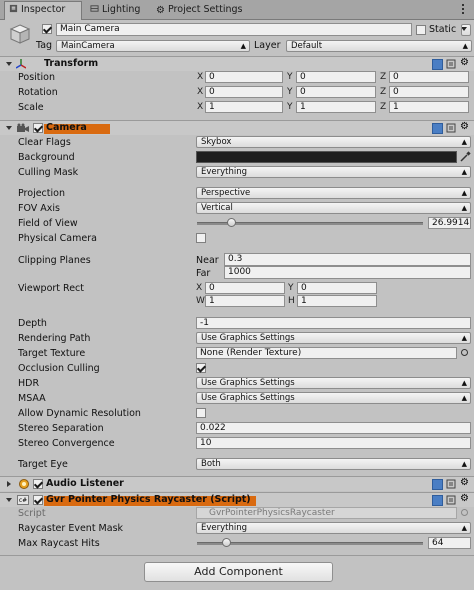 The image size is (474, 590). What do you see at coordinates (13, 8) in the screenshot?
I see `inspector-icon` at bounding box center [13, 8].